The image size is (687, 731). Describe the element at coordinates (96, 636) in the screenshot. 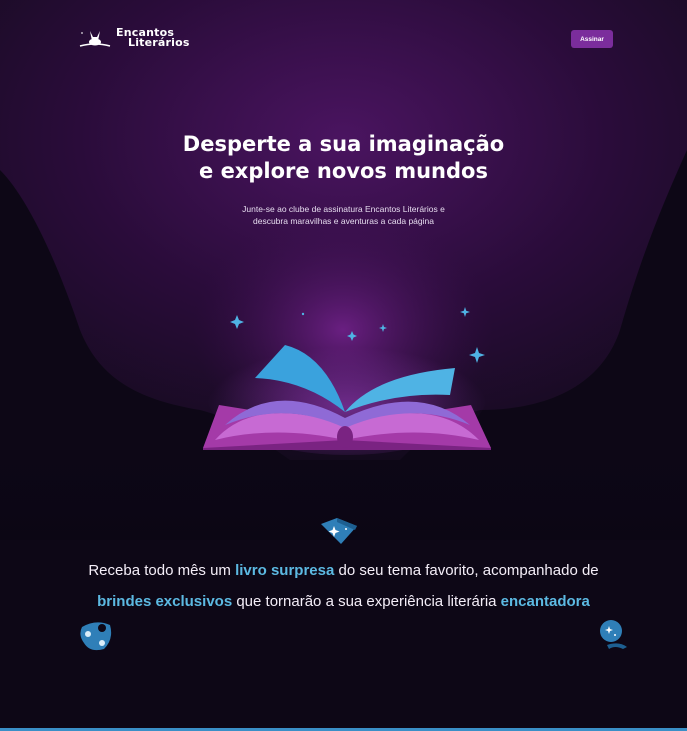

I see `potion-palette-icon` at that location.